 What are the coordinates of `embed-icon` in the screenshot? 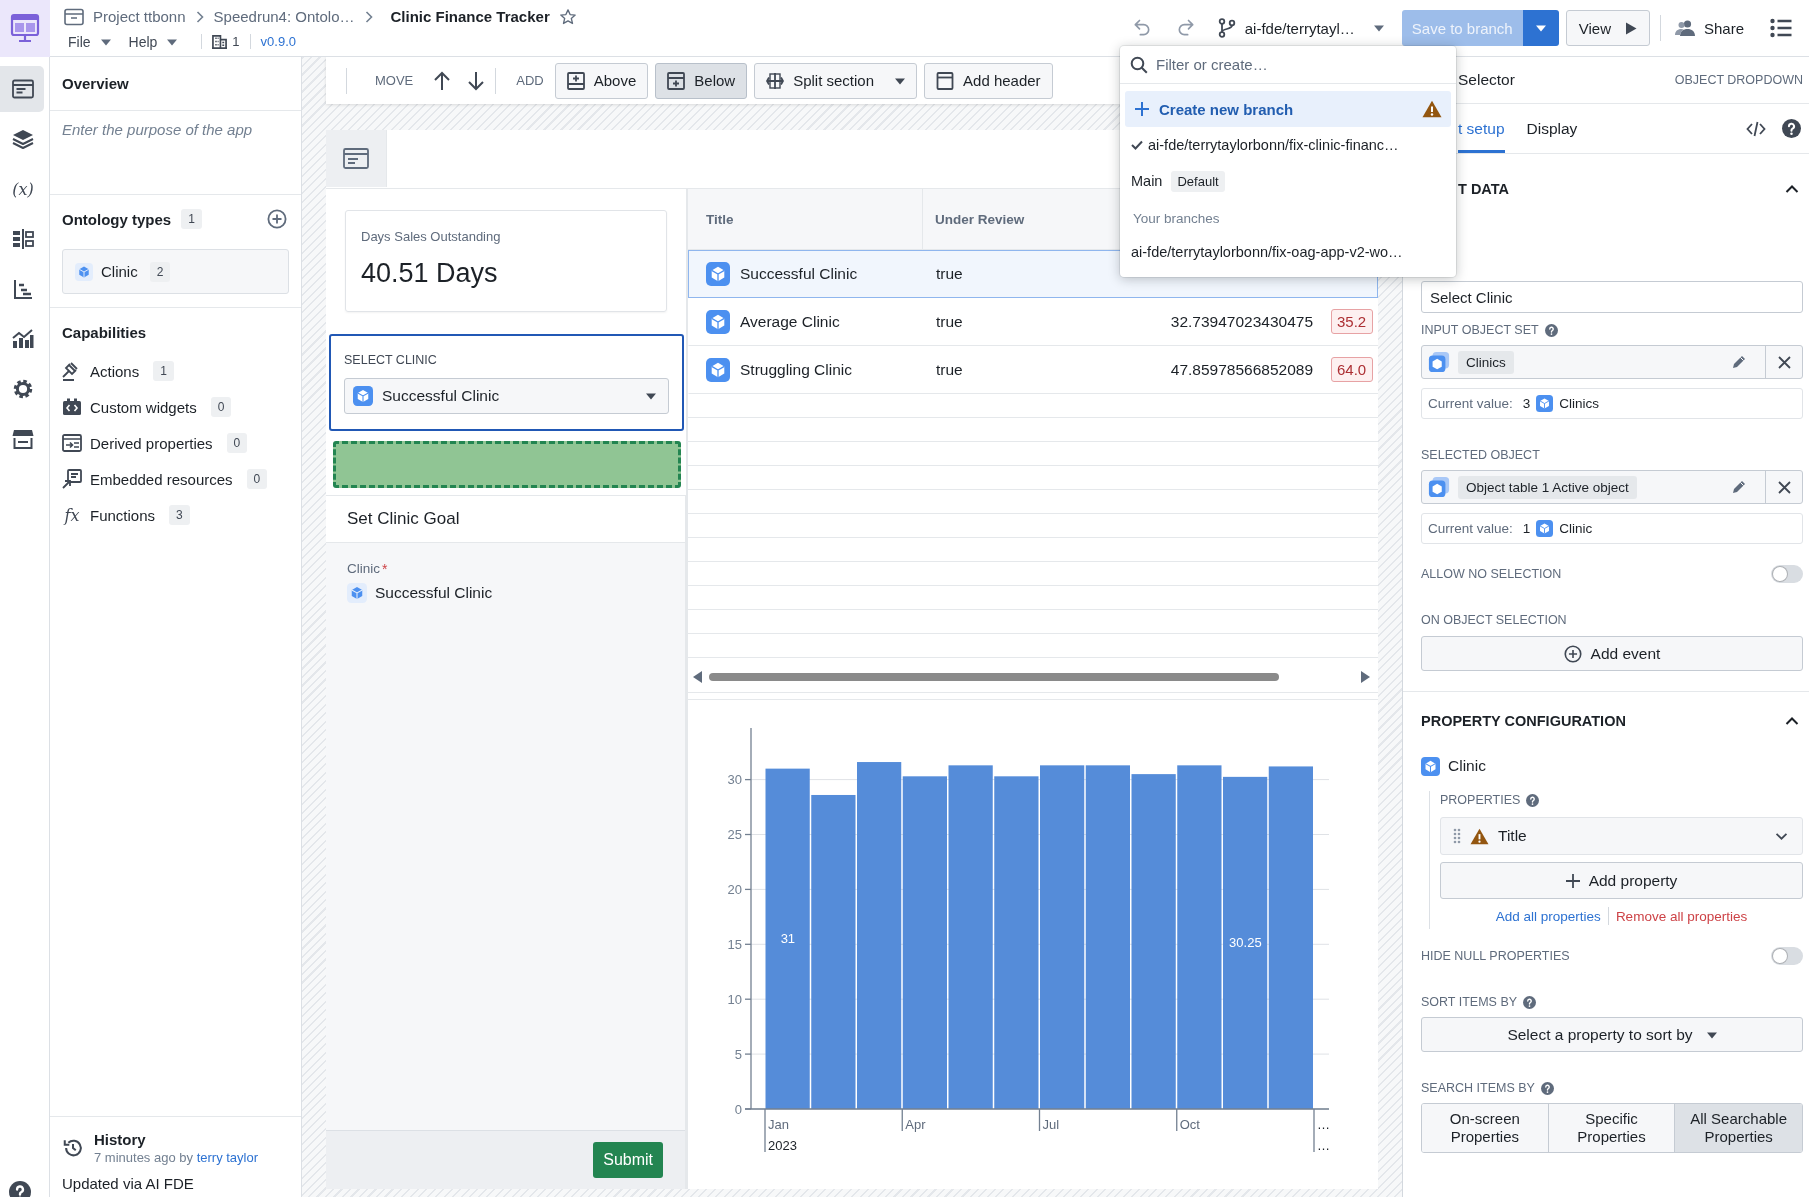 It's located at (72, 479).